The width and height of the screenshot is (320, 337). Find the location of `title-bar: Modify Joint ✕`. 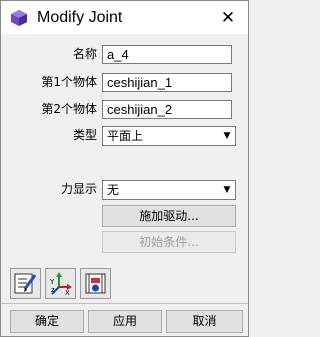

title-bar: Modify Joint ✕ is located at coordinates (124, 17).